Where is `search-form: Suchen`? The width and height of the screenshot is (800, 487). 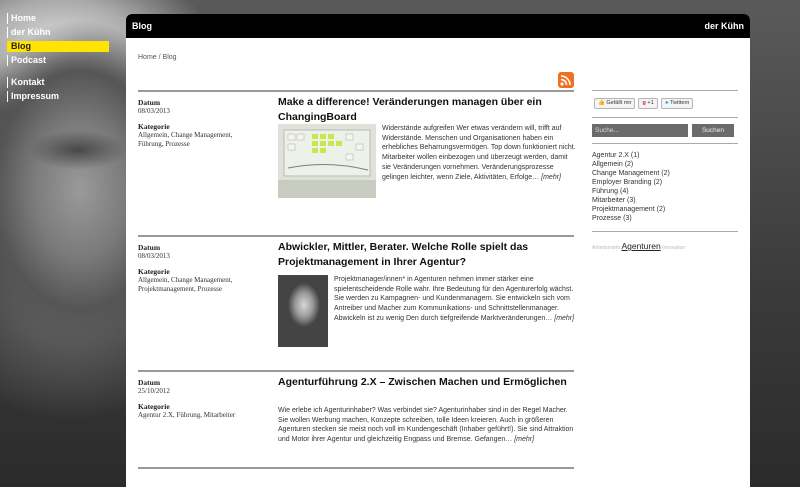 search-form: Suchen is located at coordinates (665, 130).